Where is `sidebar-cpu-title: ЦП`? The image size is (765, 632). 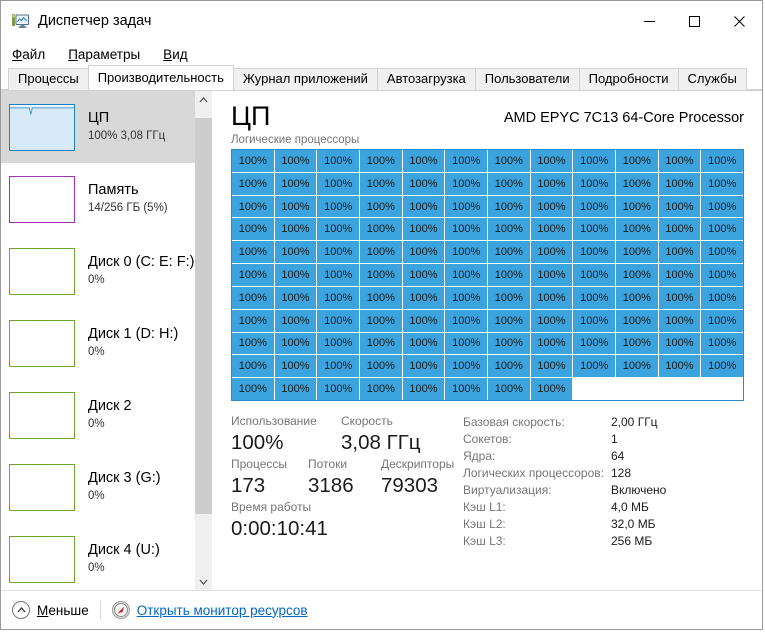 sidebar-cpu-title: ЦП is located at coordinates (99, 118).